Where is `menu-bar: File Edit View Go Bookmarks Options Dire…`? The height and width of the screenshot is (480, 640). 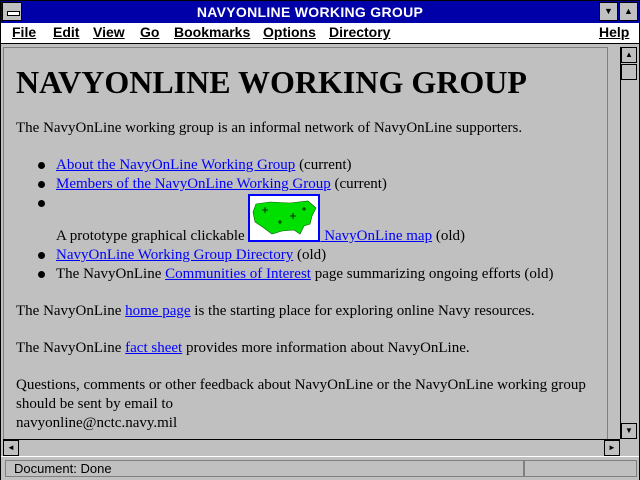 menu-bar: File Edit View Go Bookmarks Options Dire… is located at coordinates (320, 33).